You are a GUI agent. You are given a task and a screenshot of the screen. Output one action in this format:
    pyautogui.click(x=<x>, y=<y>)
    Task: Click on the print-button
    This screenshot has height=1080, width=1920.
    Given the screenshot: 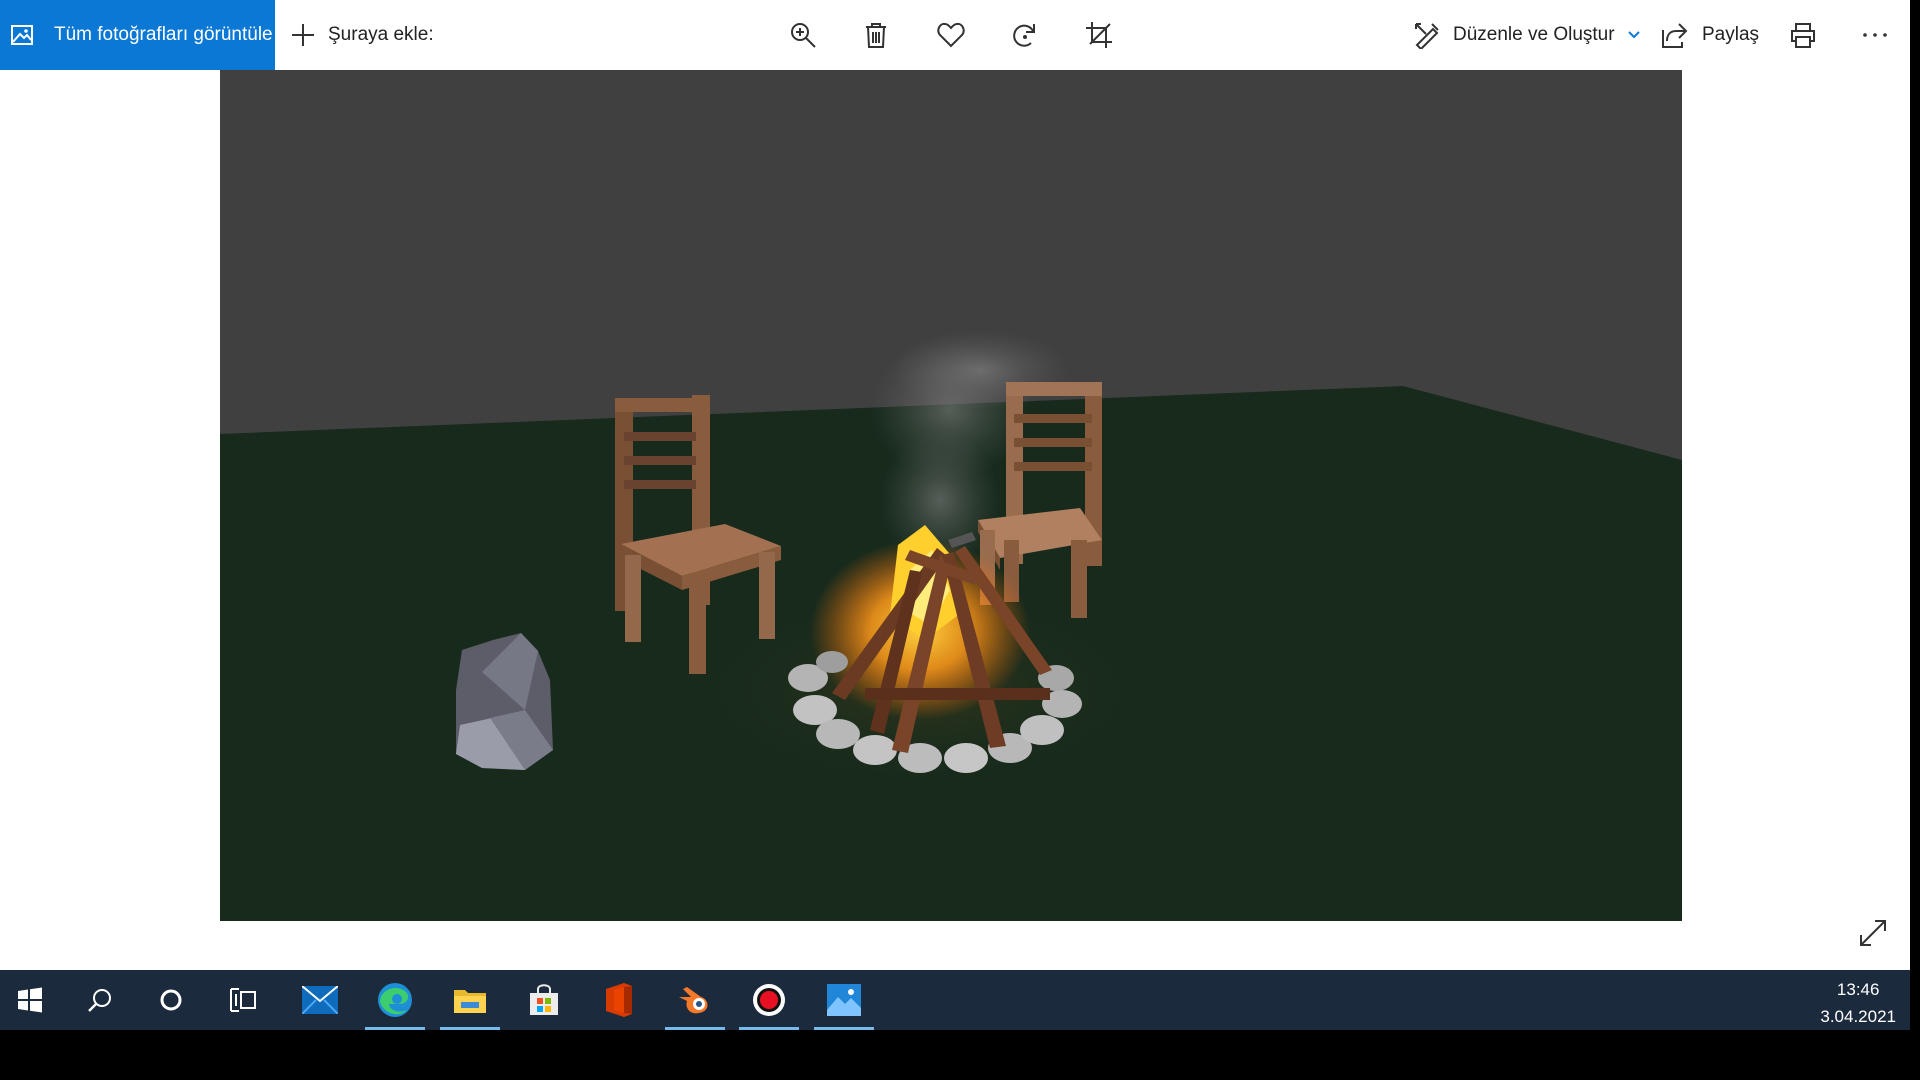 What is the action you would take?
    pyautogui.click(x=1803, y=35)
    